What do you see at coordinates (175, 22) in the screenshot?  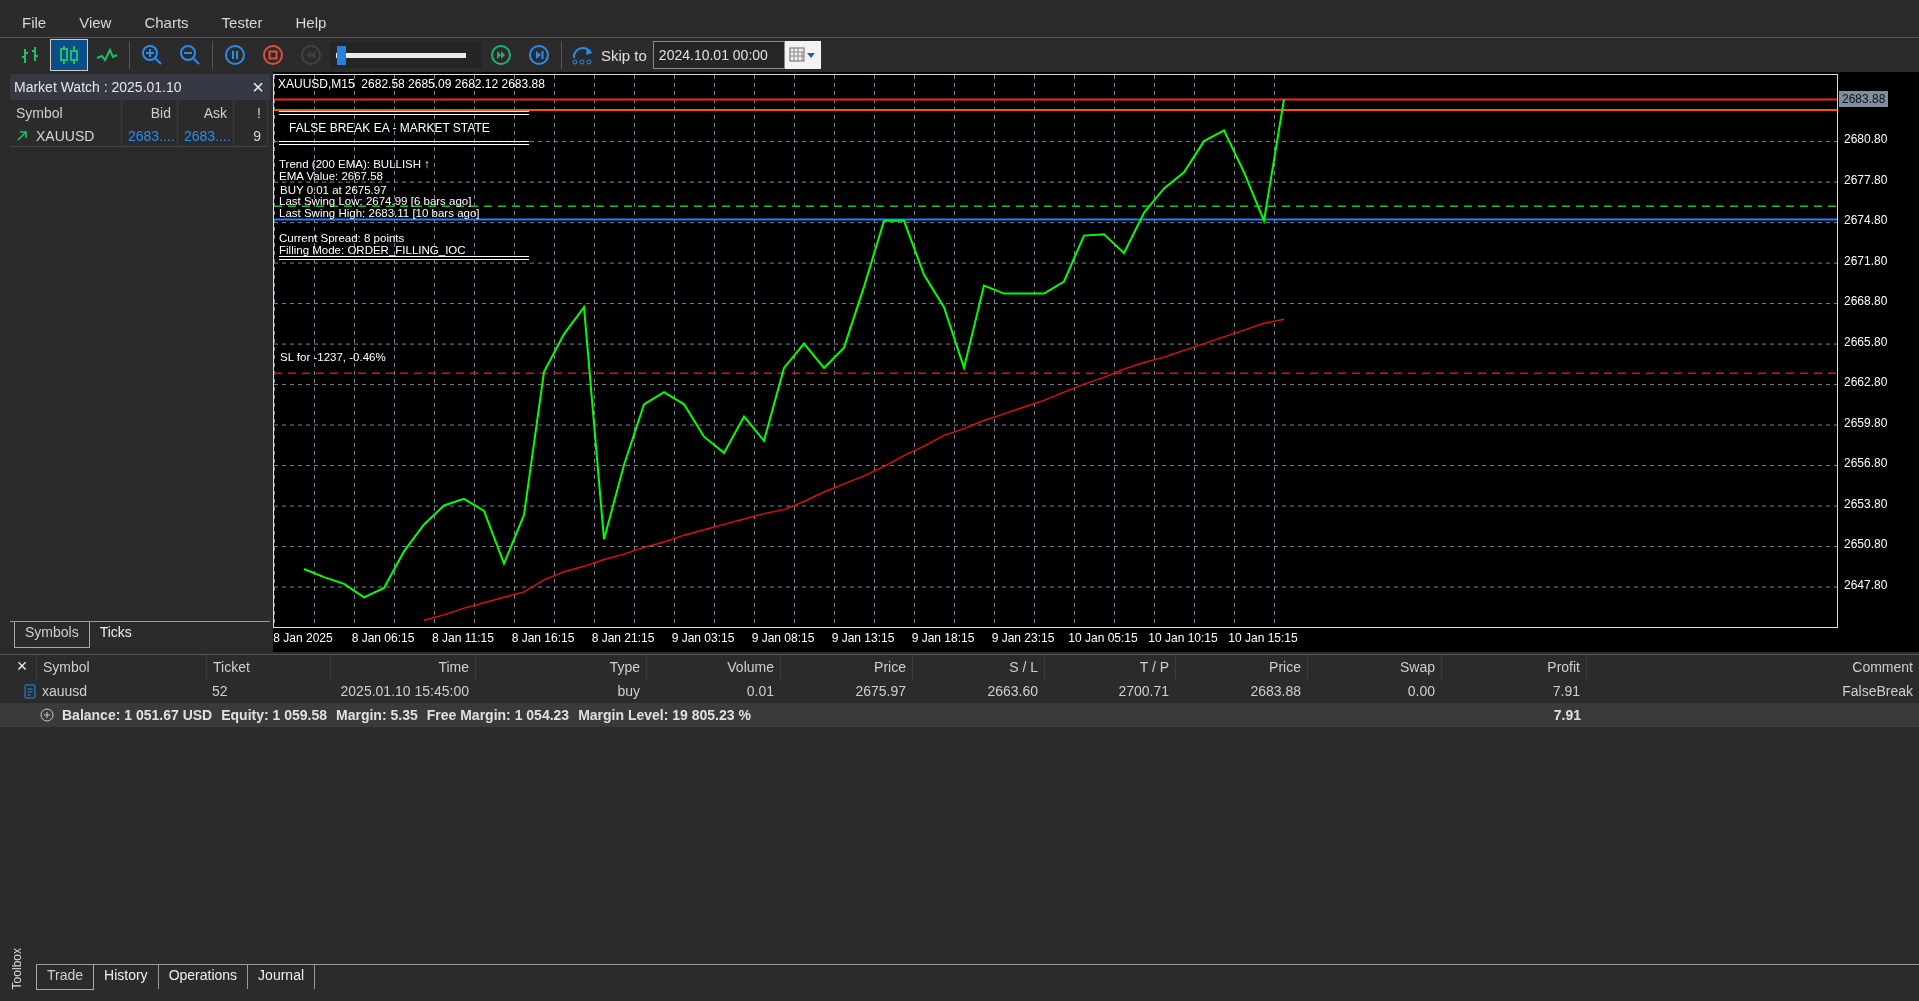 I see `menu-item: Charts` at bounding box center [175, 22].